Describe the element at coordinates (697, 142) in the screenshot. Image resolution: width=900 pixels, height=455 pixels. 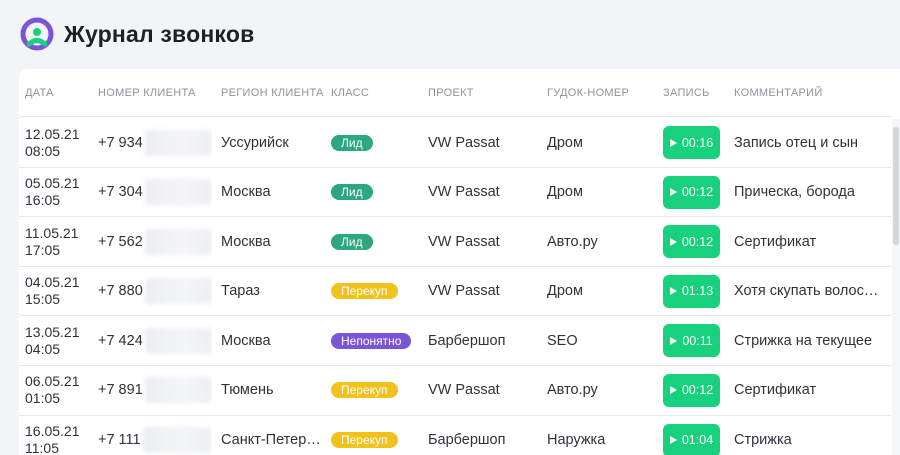
I see `record-duration: 00:16` at that location.